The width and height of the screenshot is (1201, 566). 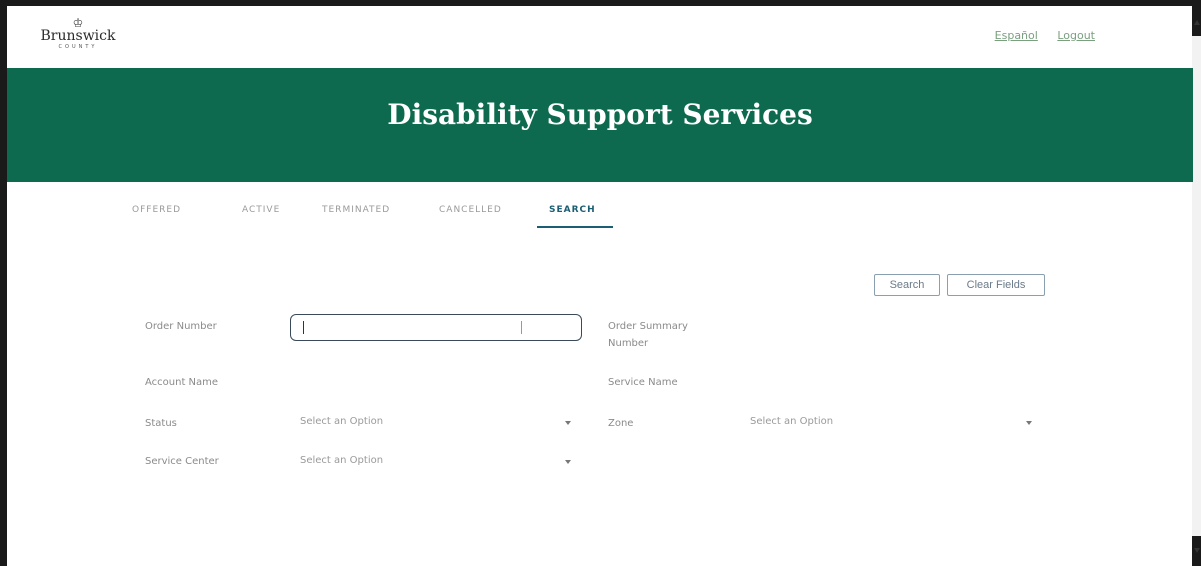 What do you see at coordinates (342, 460) in the screenshot?
I see `service-center-select-value: Select an Option` at bounding box center [342, 460].